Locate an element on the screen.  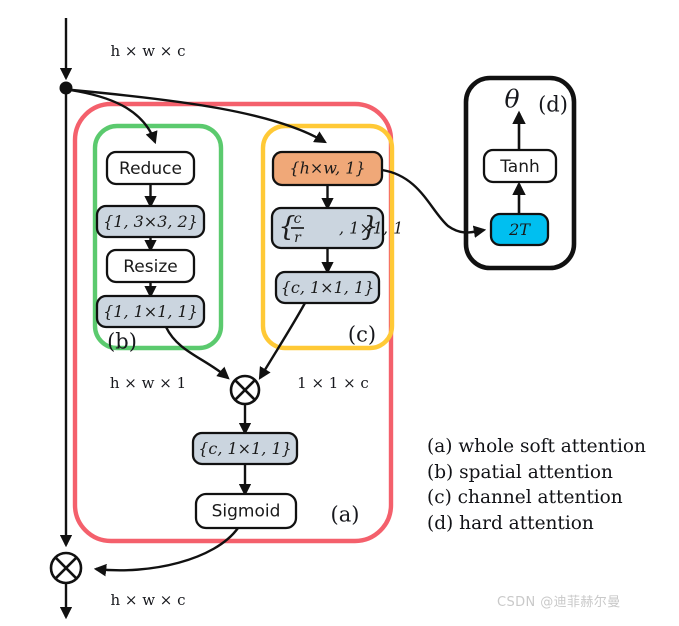
hard-attention-node-temperature: 2T is located at coordinates (519, 229).